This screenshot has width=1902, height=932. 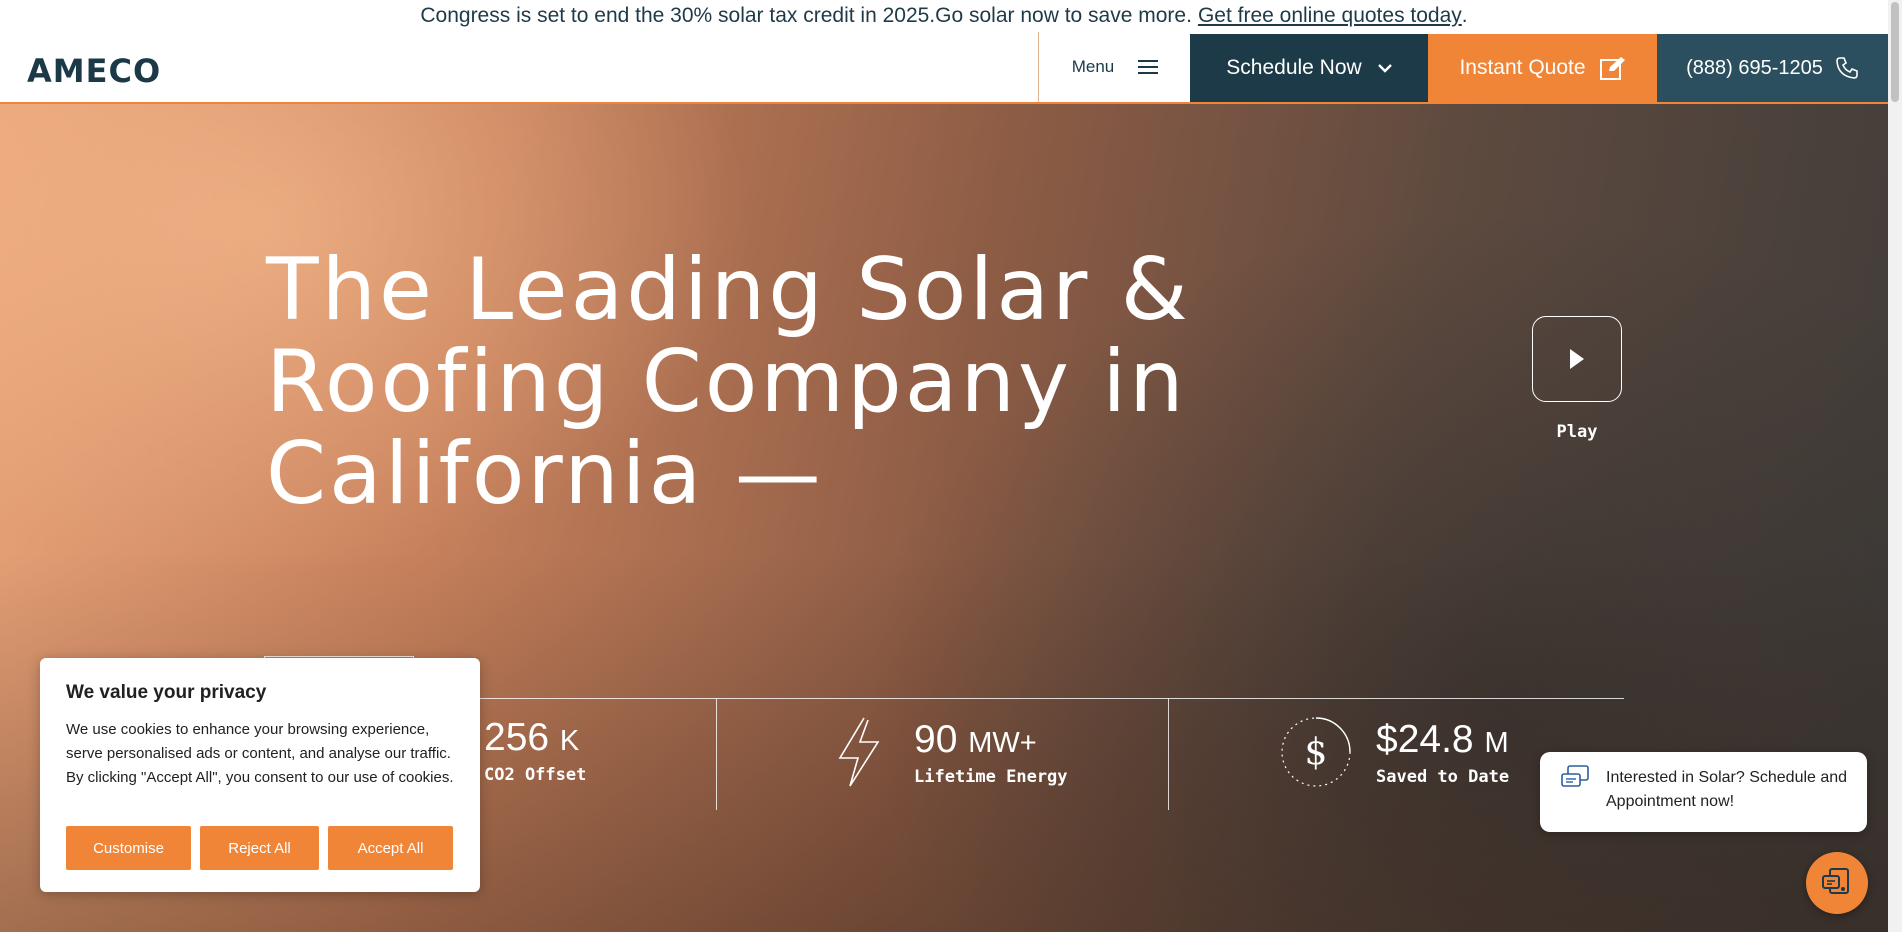 What do you see at coordinates (1895, 52) in the screenshot?
I see `scrollbar-thumb` at bounding box center [1895, 52].